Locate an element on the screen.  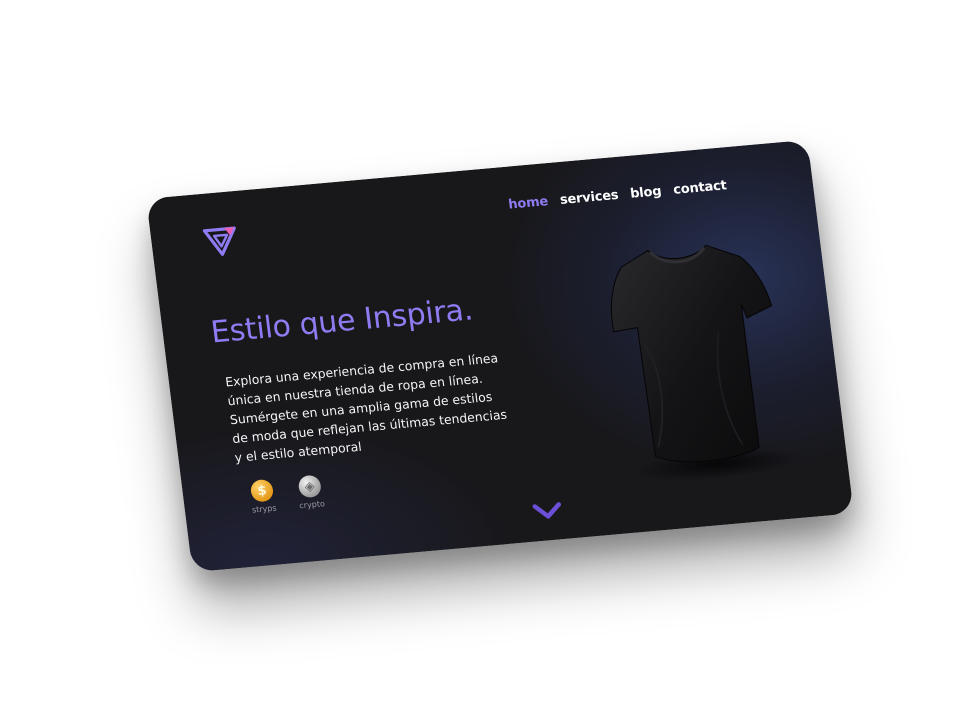
brand-logo is located at coordinates (221, 241).